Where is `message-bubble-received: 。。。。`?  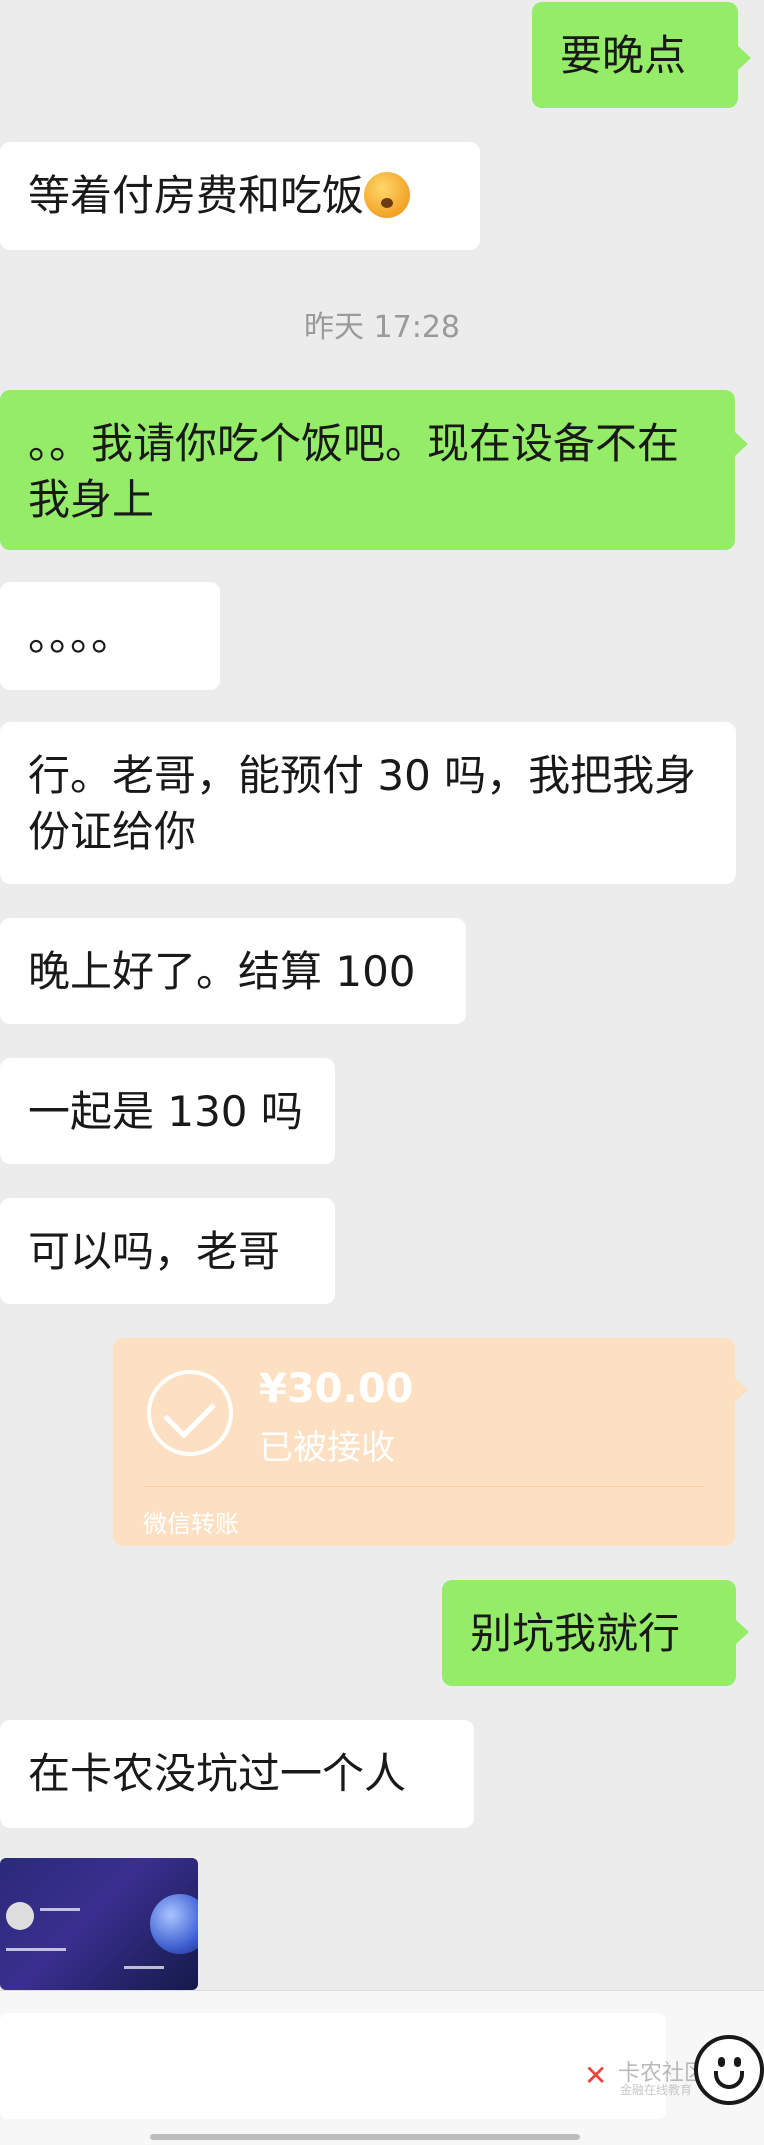
message-bubble-received: 。。。。 is located at coordinates (110, 636).